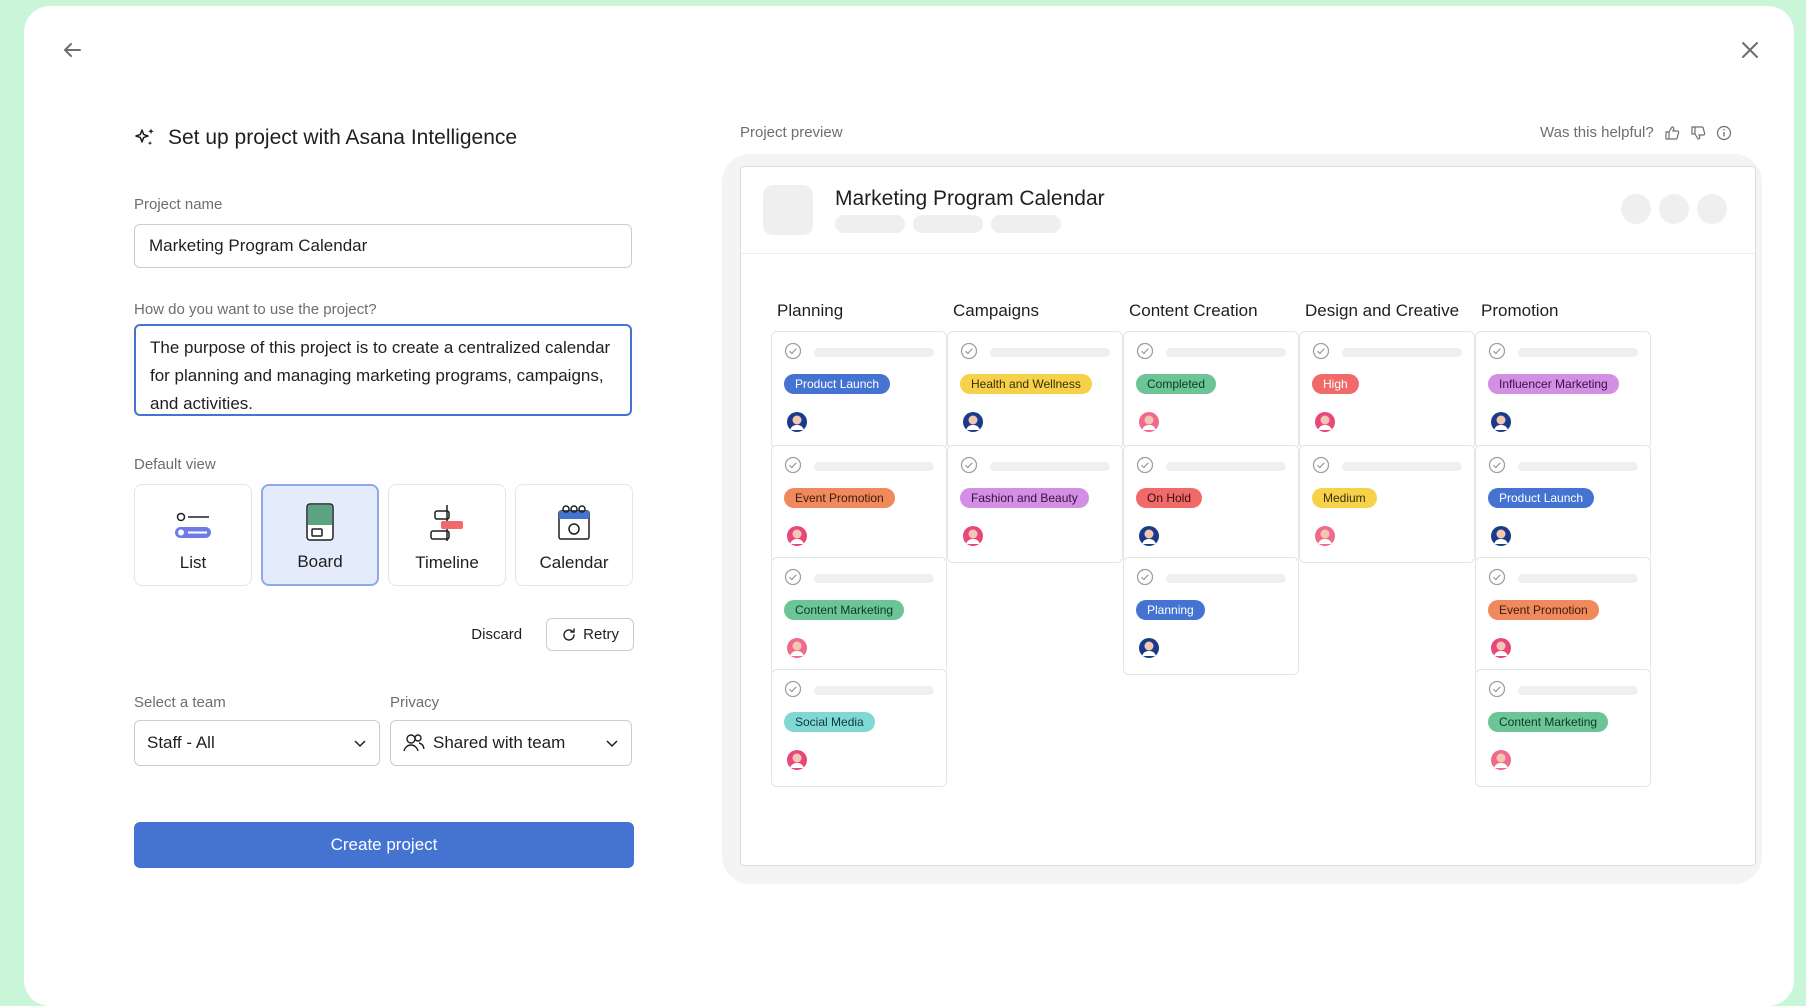 This screenshot has height=1006, width=1806. Describe the element at coordinates (996, 310) in the screenshot. I see `column-title: Campaigns` at that location.